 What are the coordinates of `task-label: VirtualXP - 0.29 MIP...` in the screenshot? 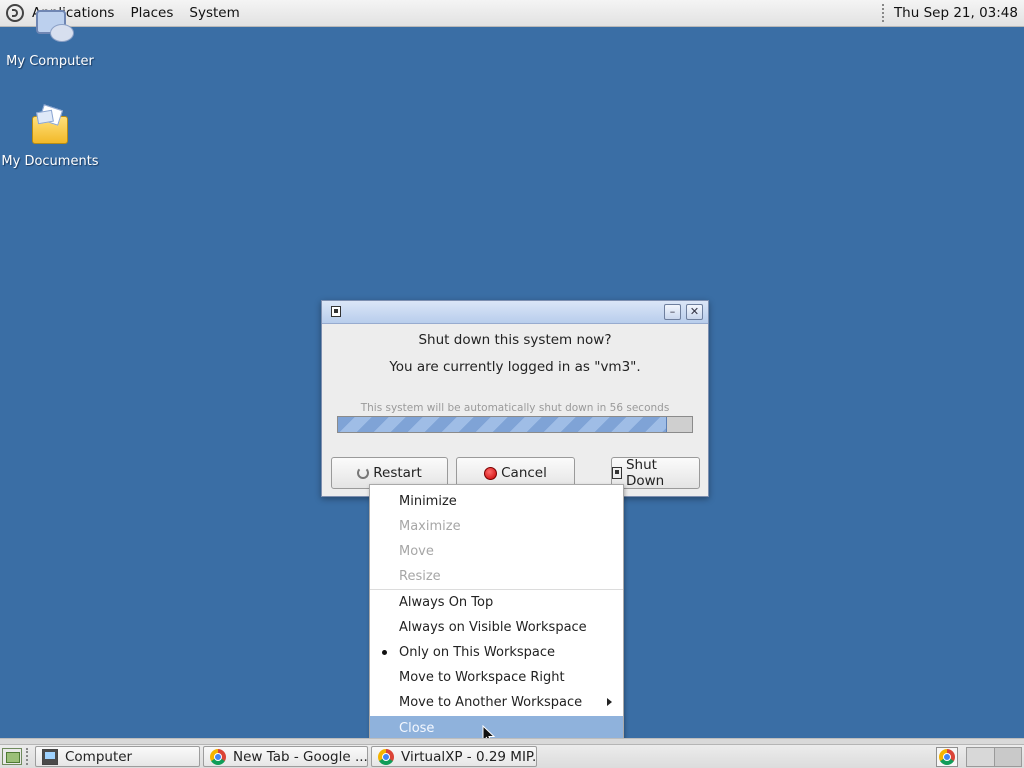 It's located at (469, 756).